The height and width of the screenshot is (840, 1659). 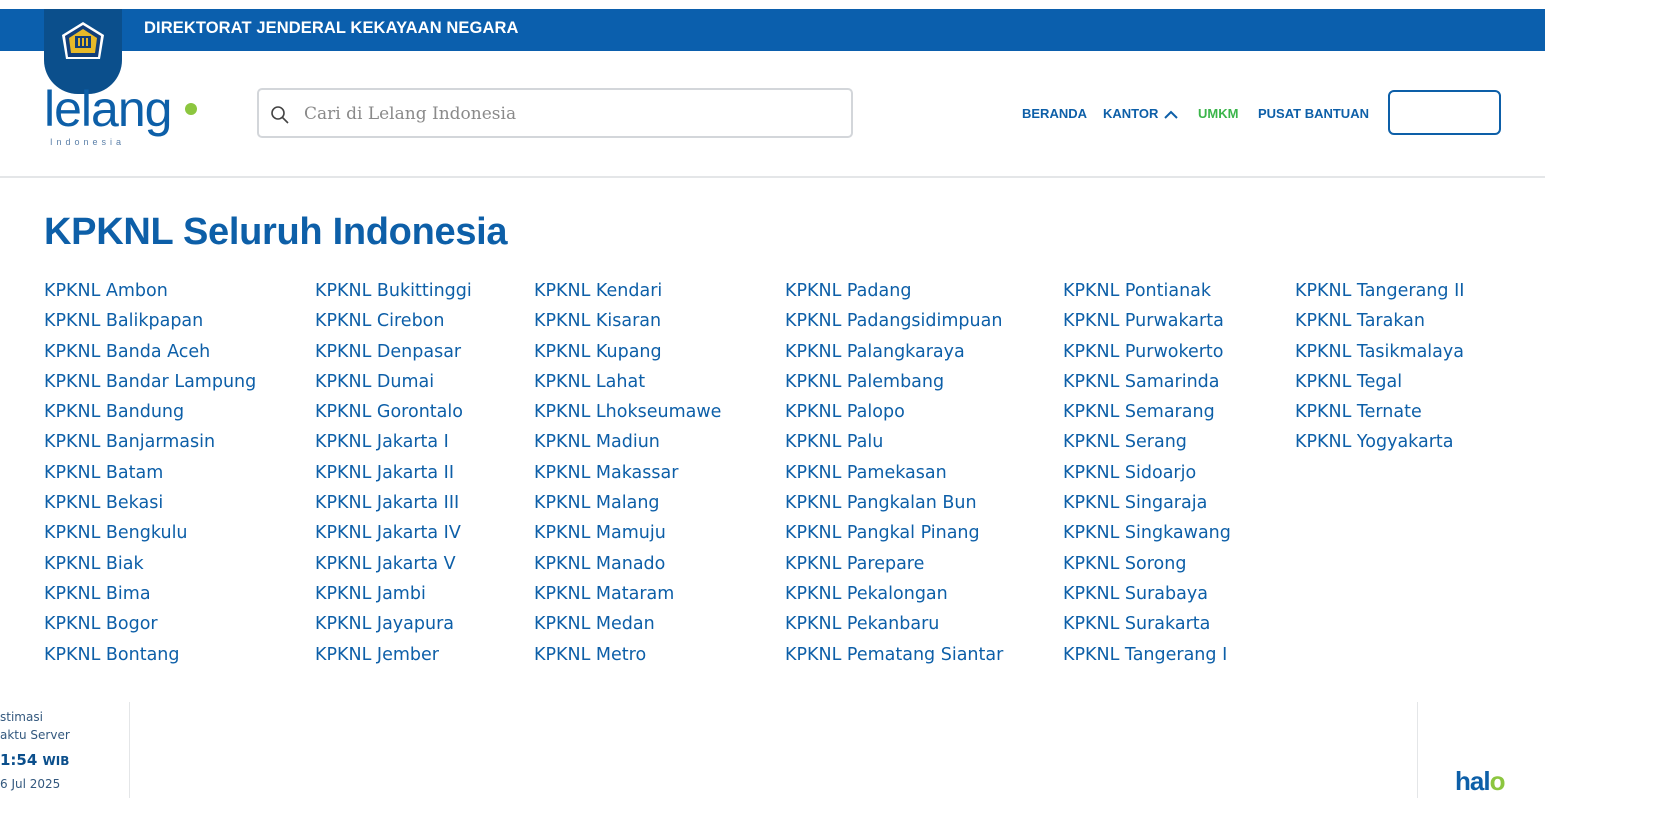 I want to click on kpknl-link: KPKNL Padangsidimpuan, so click(x=894, y=325).